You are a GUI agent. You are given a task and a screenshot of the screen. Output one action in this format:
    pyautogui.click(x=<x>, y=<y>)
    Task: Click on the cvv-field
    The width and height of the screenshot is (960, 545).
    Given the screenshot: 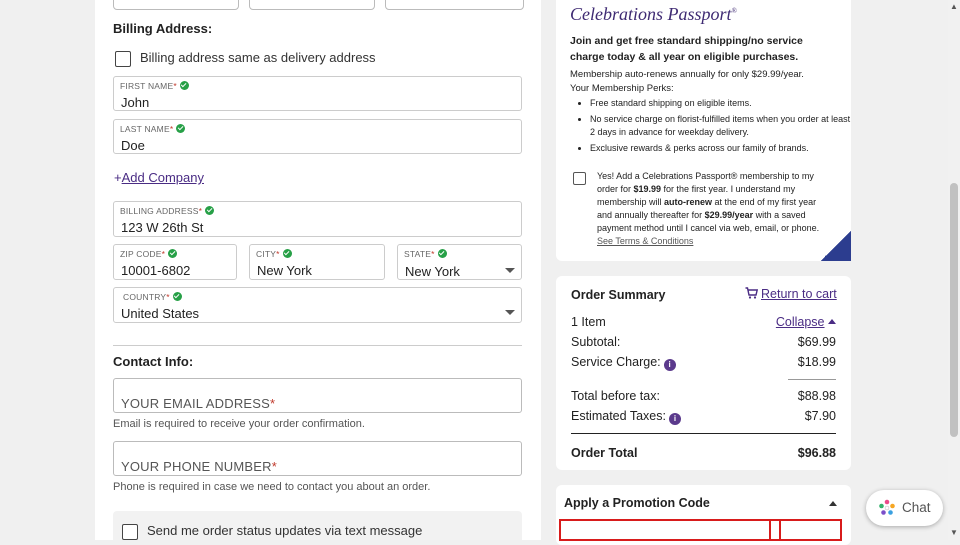 What is the action you would take?
    pyautogui.click(x=454, y=5)
    